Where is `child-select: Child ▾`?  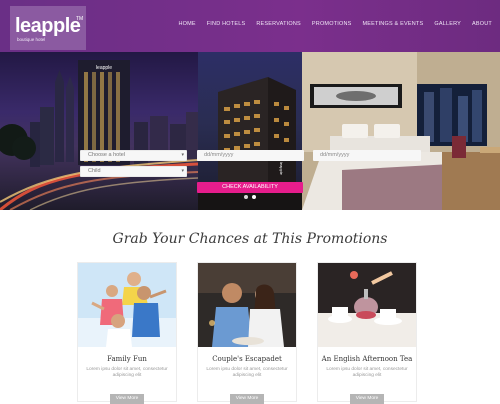 child-select: Child ▾ is located at coordinates (133, 171).